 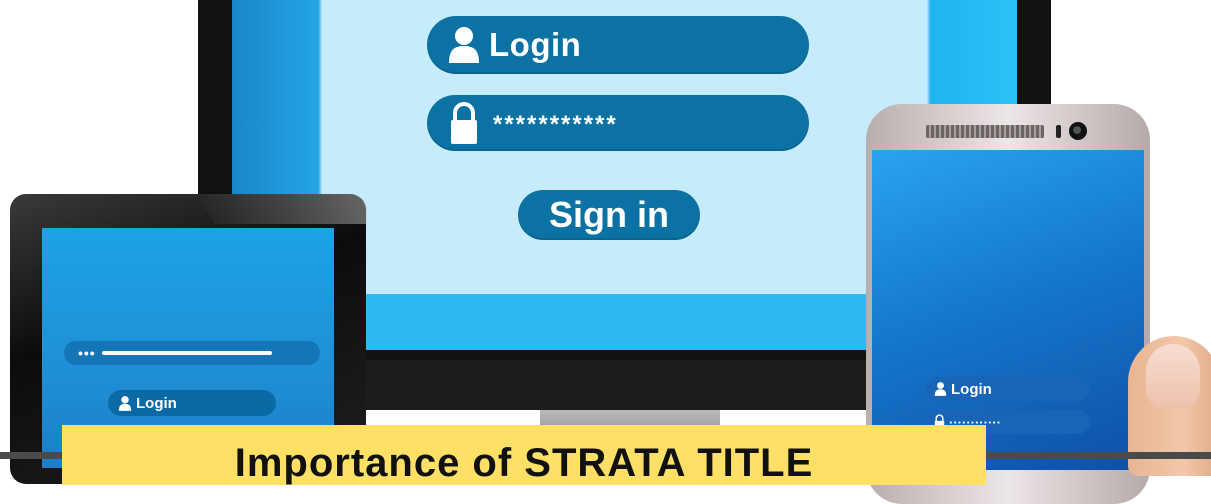 I want to click on sign-in-label: Sign in, so click(x=609, y=214).